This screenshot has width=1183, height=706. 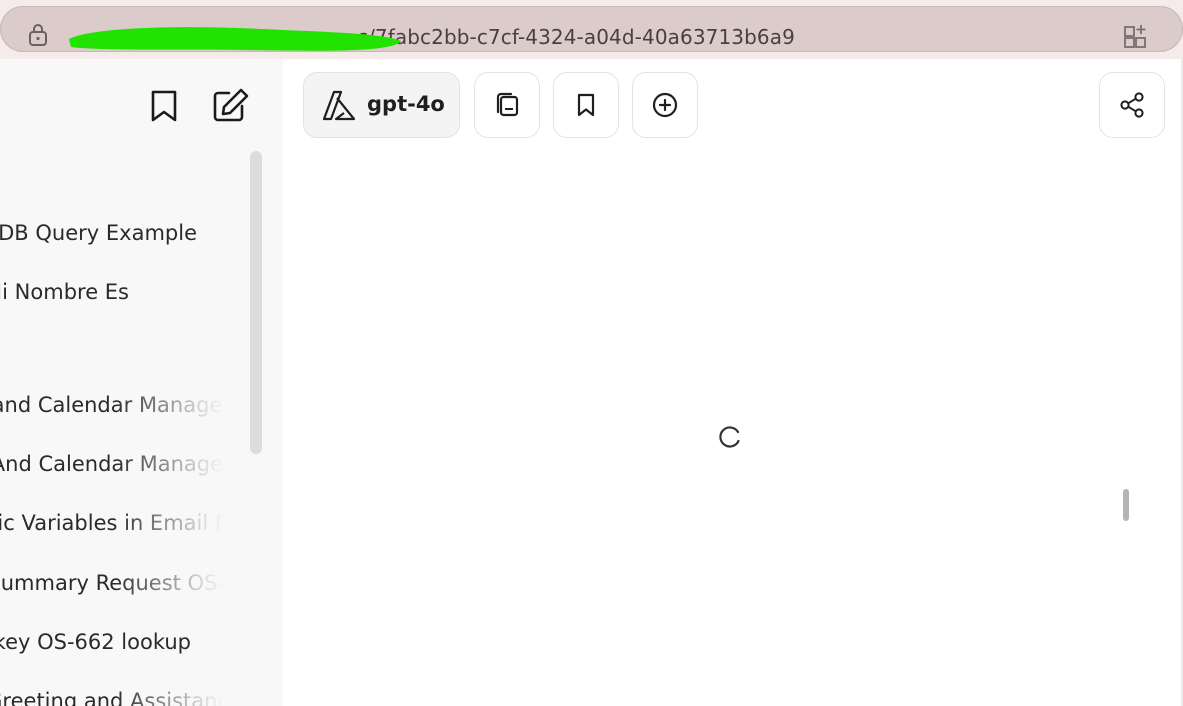 I want to click on share-icon, so click(x=1132, y=105).